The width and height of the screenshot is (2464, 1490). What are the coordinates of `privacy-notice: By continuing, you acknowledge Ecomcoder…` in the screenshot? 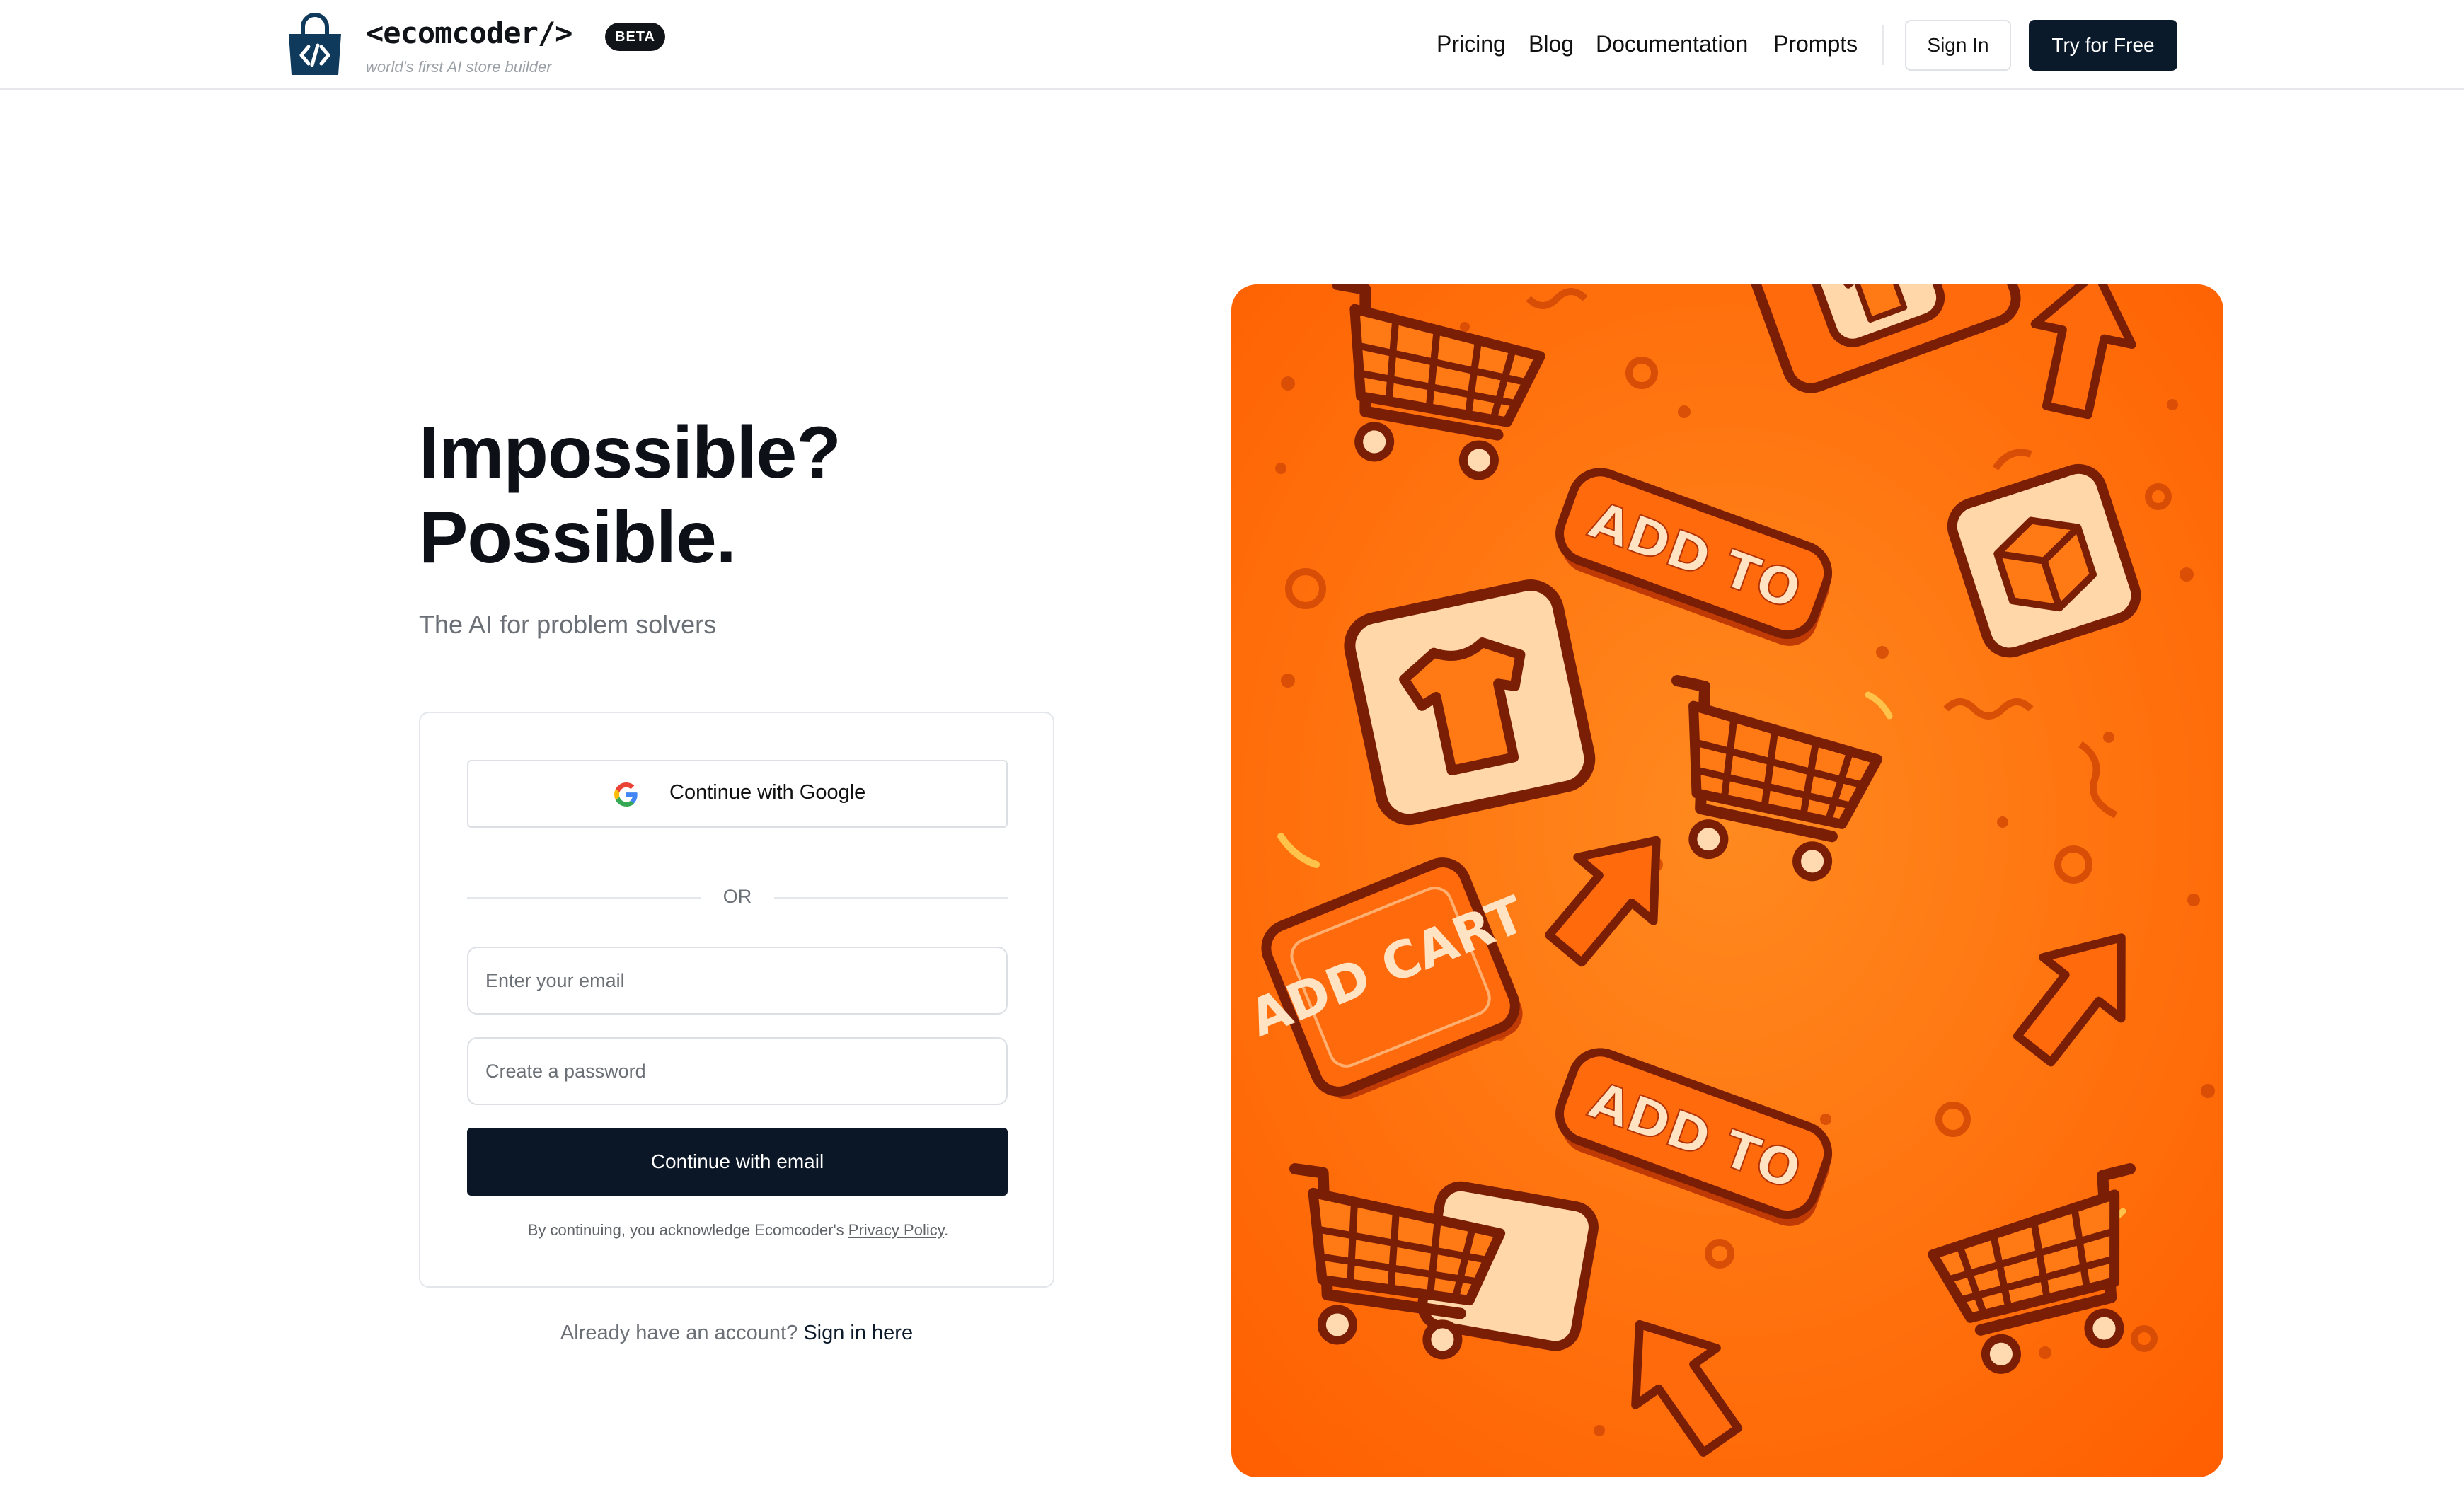 It's located at (738, 1230).